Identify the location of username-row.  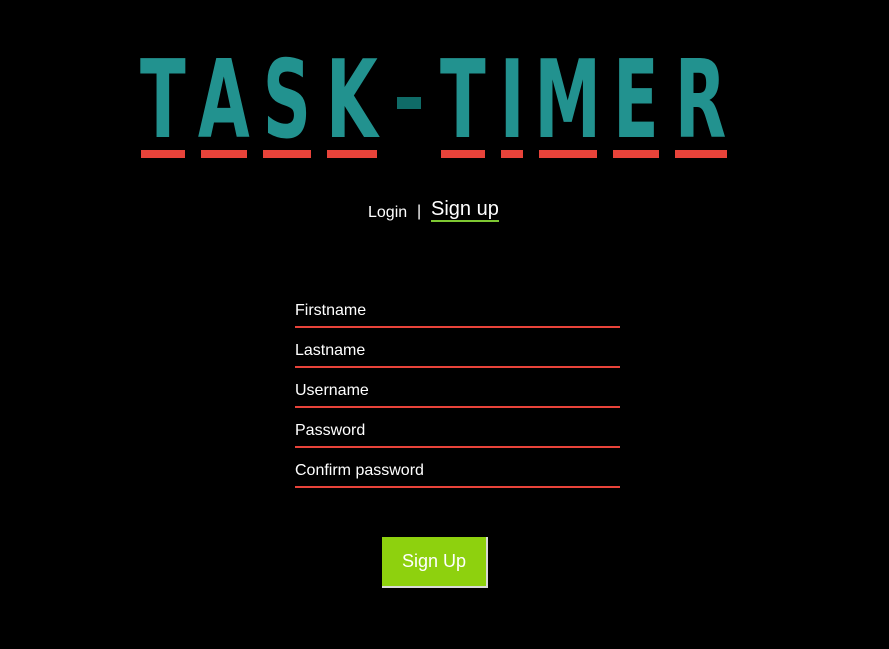
(457, 390).